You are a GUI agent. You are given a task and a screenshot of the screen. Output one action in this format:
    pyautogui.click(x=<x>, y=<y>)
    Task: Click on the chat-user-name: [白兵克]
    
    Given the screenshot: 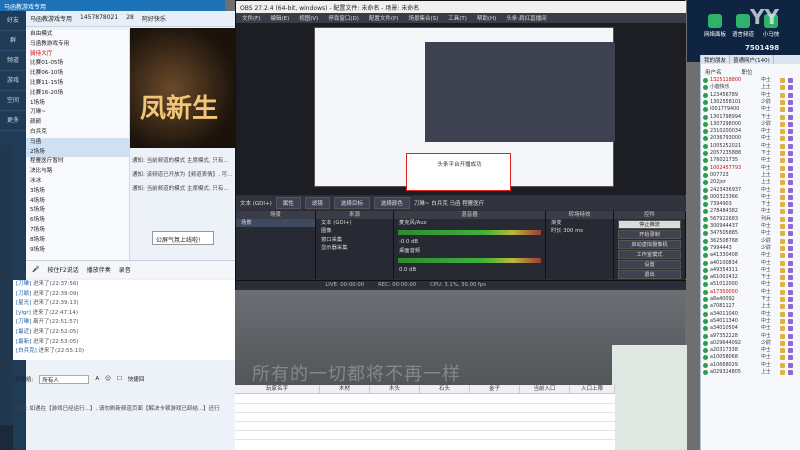 What is the action you would take?
    pyautogui.click(x=26, y=351)
    